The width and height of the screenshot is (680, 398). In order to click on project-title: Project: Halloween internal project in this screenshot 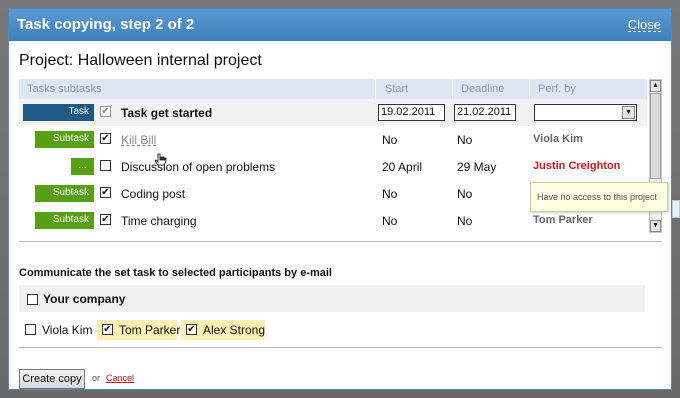, I will do `click(140, 60)`.